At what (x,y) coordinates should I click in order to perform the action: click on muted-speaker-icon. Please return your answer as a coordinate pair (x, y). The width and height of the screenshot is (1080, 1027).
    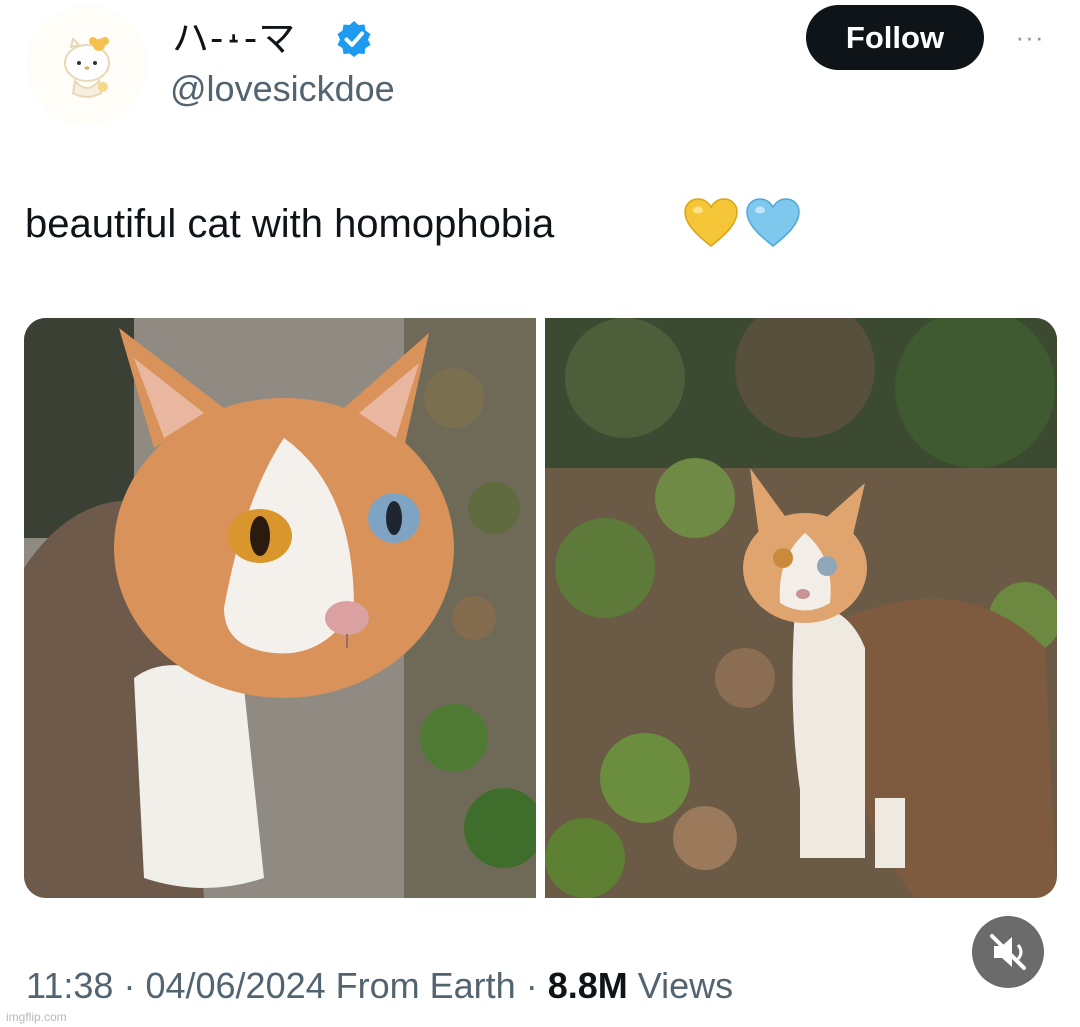
    Looking at the image, I should click on (1008, 952).